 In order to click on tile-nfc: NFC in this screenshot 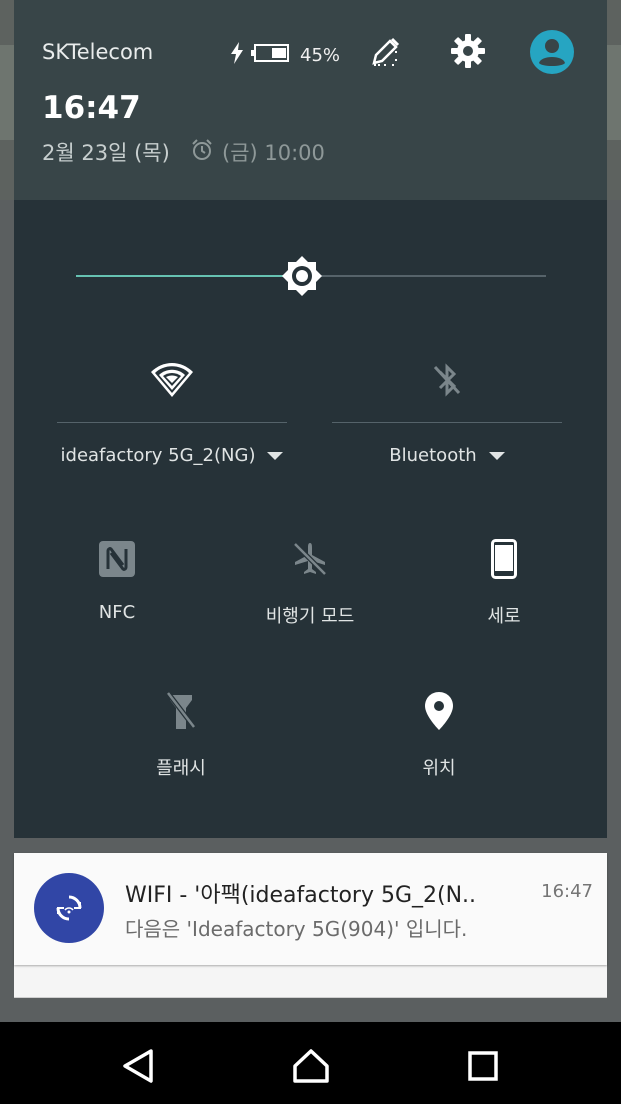, I will do `click(117, 578)`.